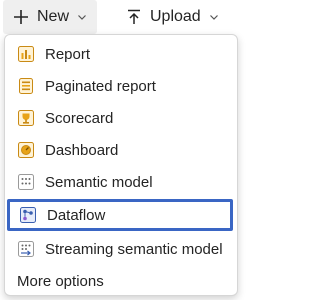  Describe the element at coordinates (121, 281) in the screenshot. I see `menu-item-more-options: More options` at that location.